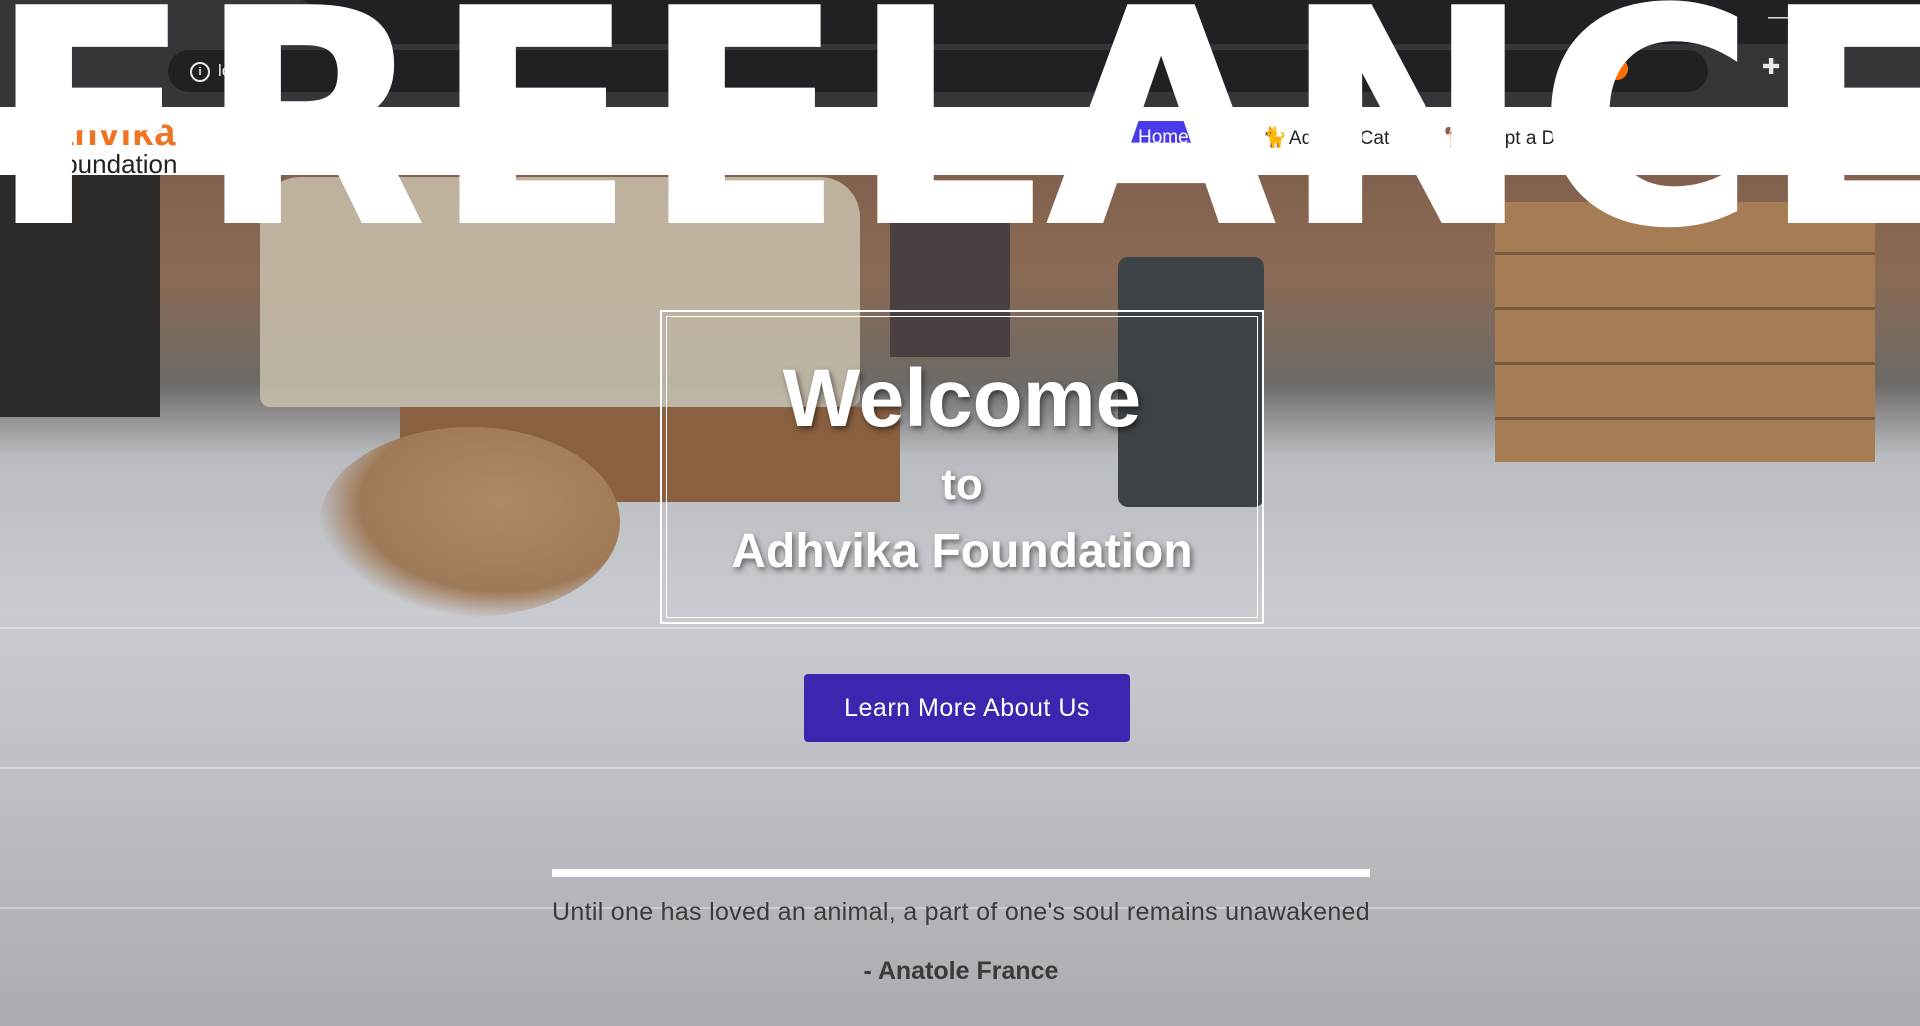 This screenshot has width=1920, height=1026. I want to click on minimize-icon: —, so click(1778, 17).